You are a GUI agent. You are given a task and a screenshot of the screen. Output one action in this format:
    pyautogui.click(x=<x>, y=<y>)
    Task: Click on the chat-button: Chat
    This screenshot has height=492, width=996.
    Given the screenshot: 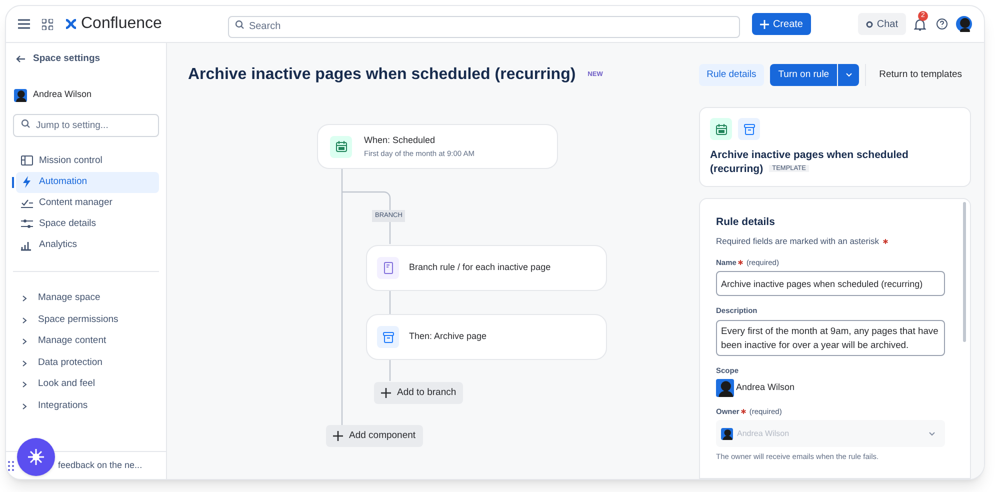 What is the action you would take?
    pyautogui.click(x=882, y=24)
    